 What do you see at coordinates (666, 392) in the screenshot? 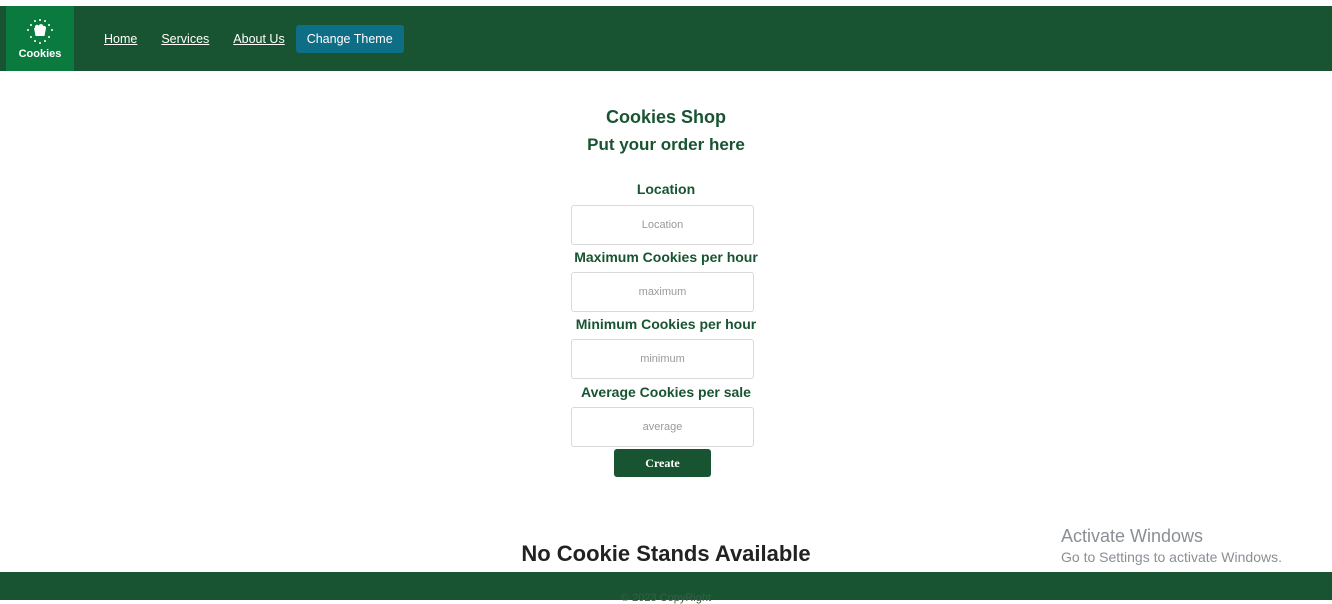
I see `average-label: Average Cookies per sale` at bounding box center [666, 392].